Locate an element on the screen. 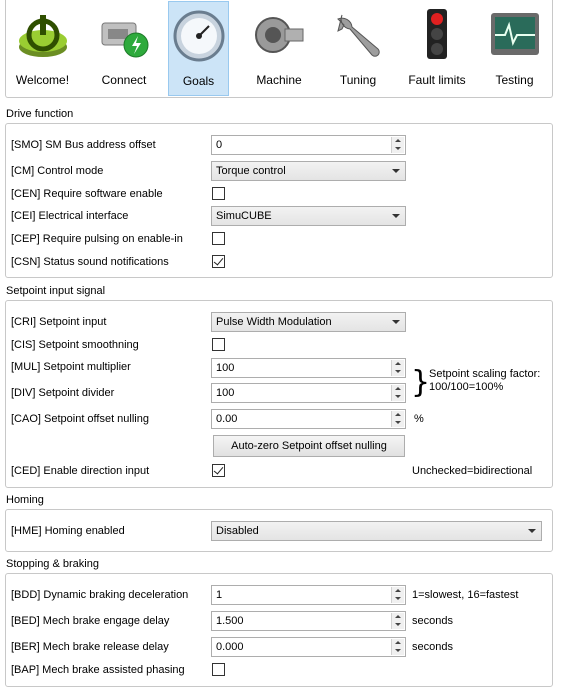 The width and height of the screenshot is (565, 699). tab-tuning: Tuning is located at coordinates (358, 48).